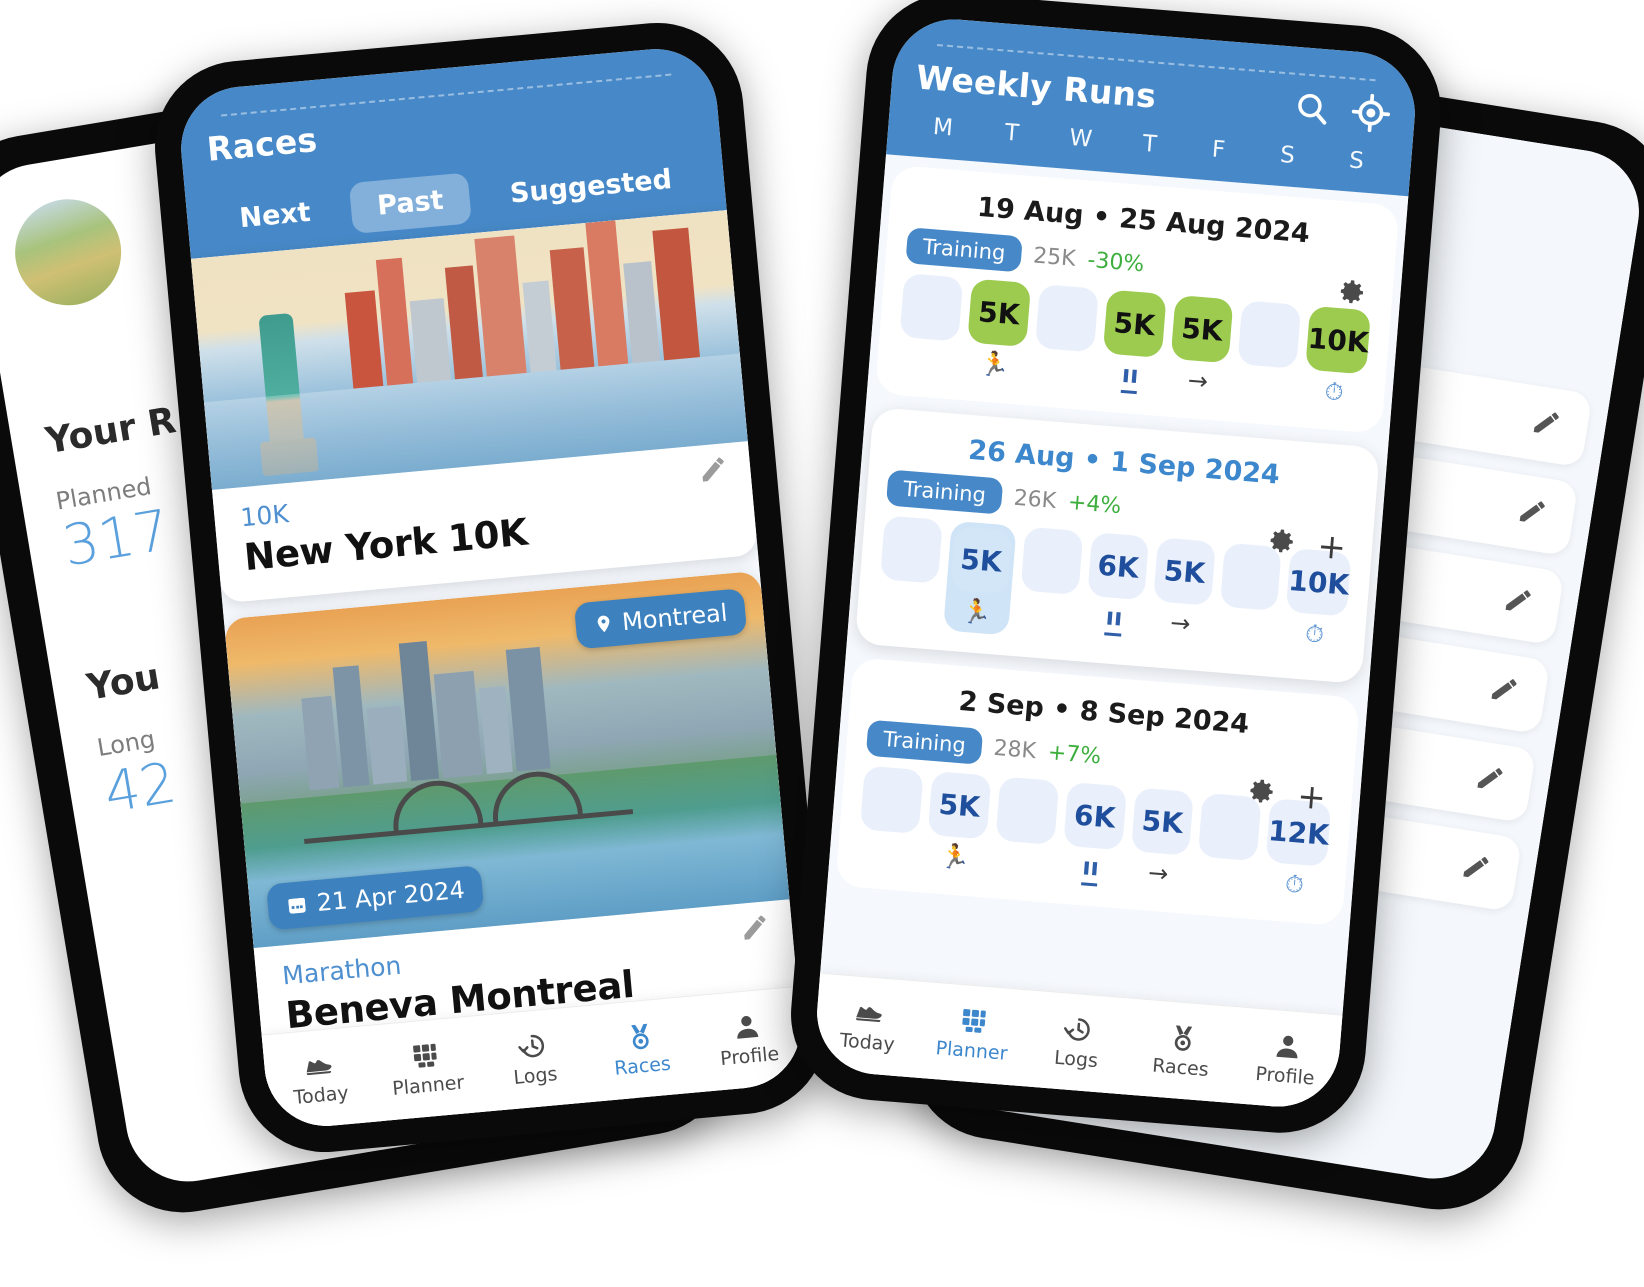  I want to click on run-icon: 🏃, so click(976, 612).